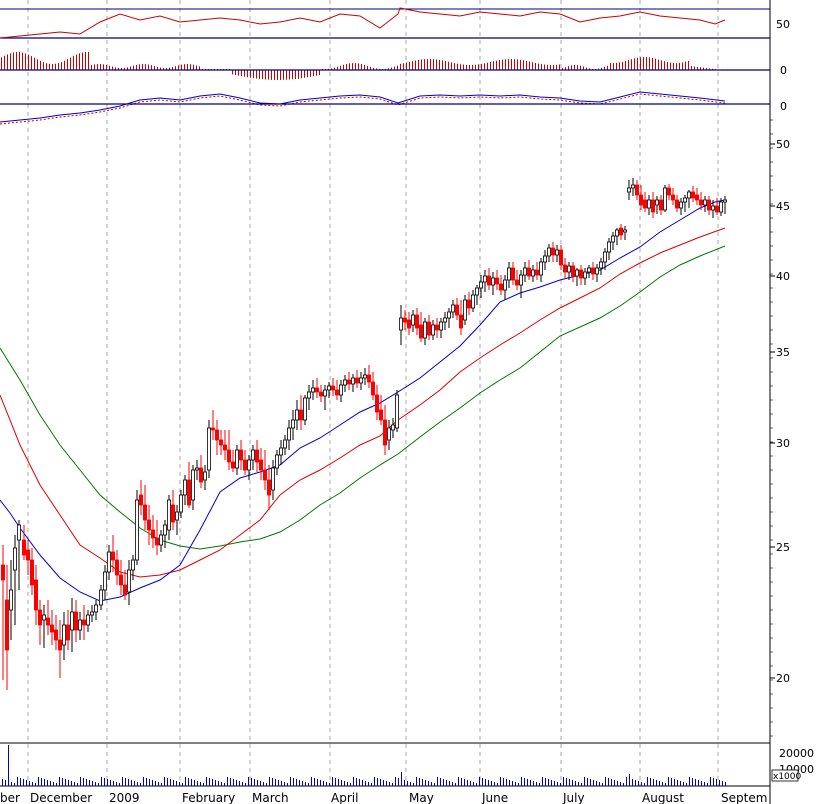  Describe the element at coordinates (783, 443) in the screenshot. I see `price-tick-30: 30` at that location.